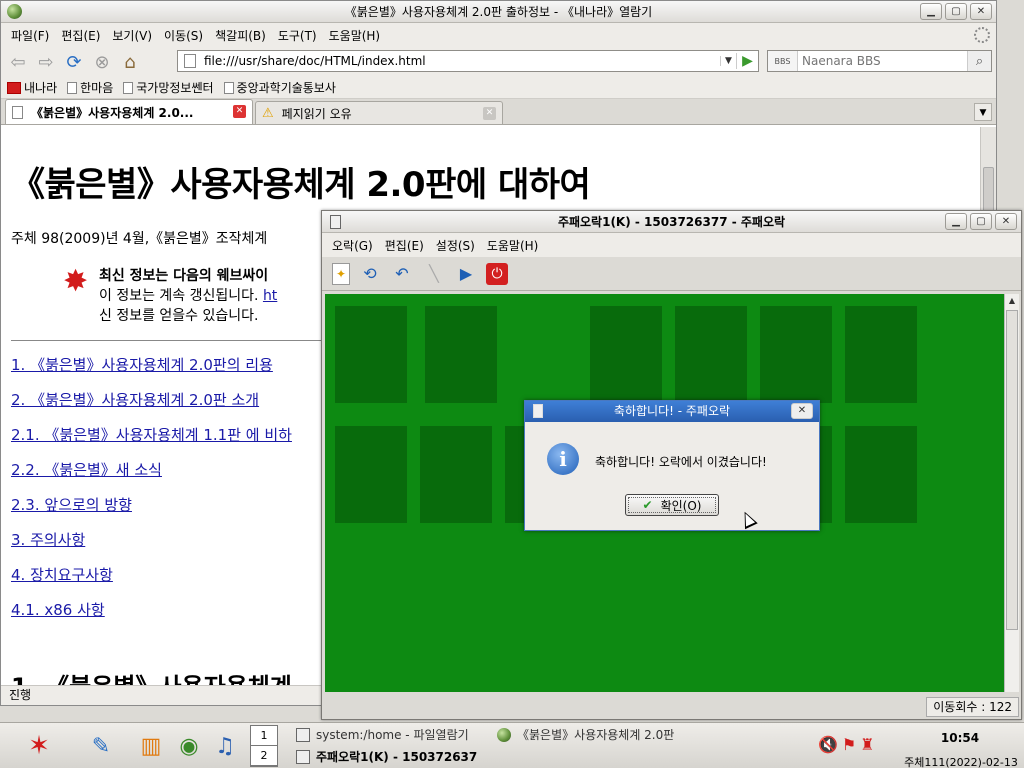 The height and width of the screenshot is (768, 1024). Describe the element at coordinates (671, 274) in the screenshot. I see `game-toolbar: ✦ ⟲ ↶ ╲ ▶ ⏻` at that location.